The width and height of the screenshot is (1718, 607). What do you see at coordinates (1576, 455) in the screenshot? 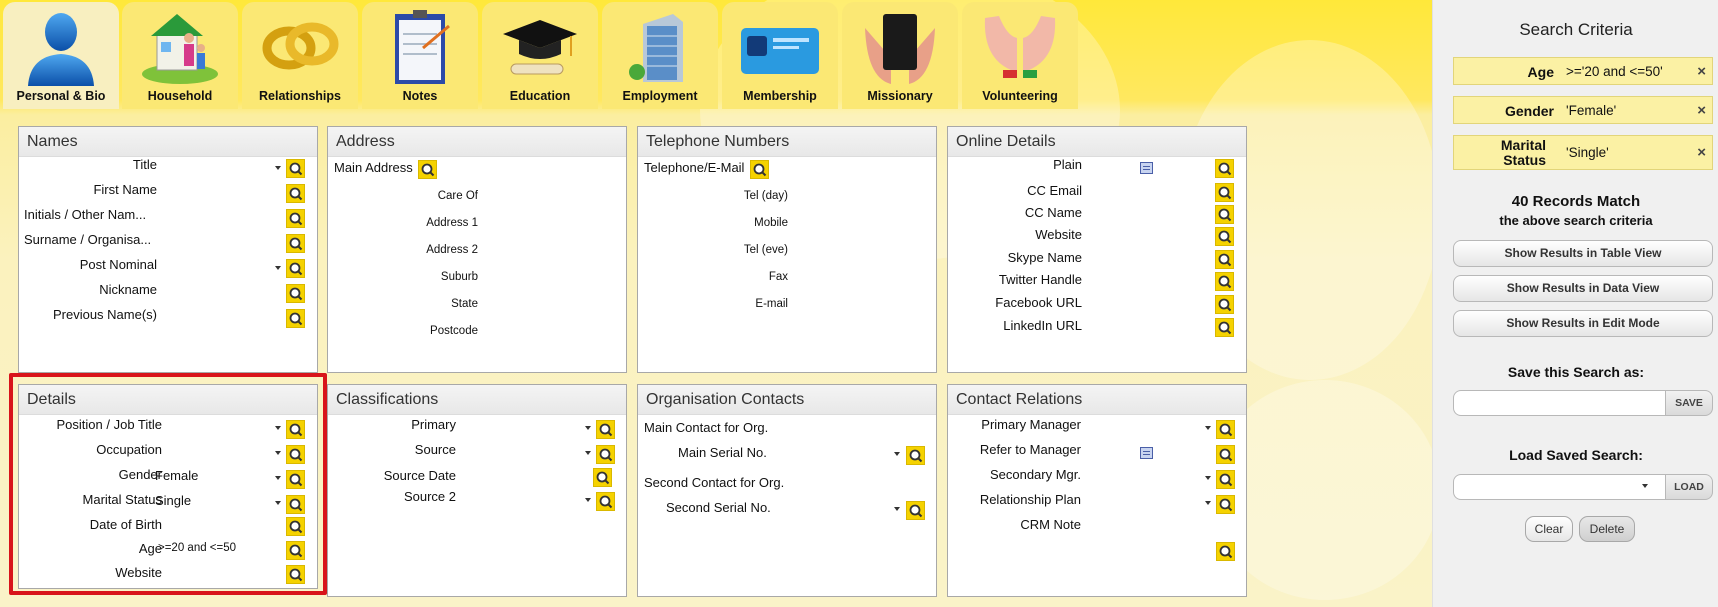
I see `load-search-label: Load Saved Search:` at bounding box center [1576, 455].